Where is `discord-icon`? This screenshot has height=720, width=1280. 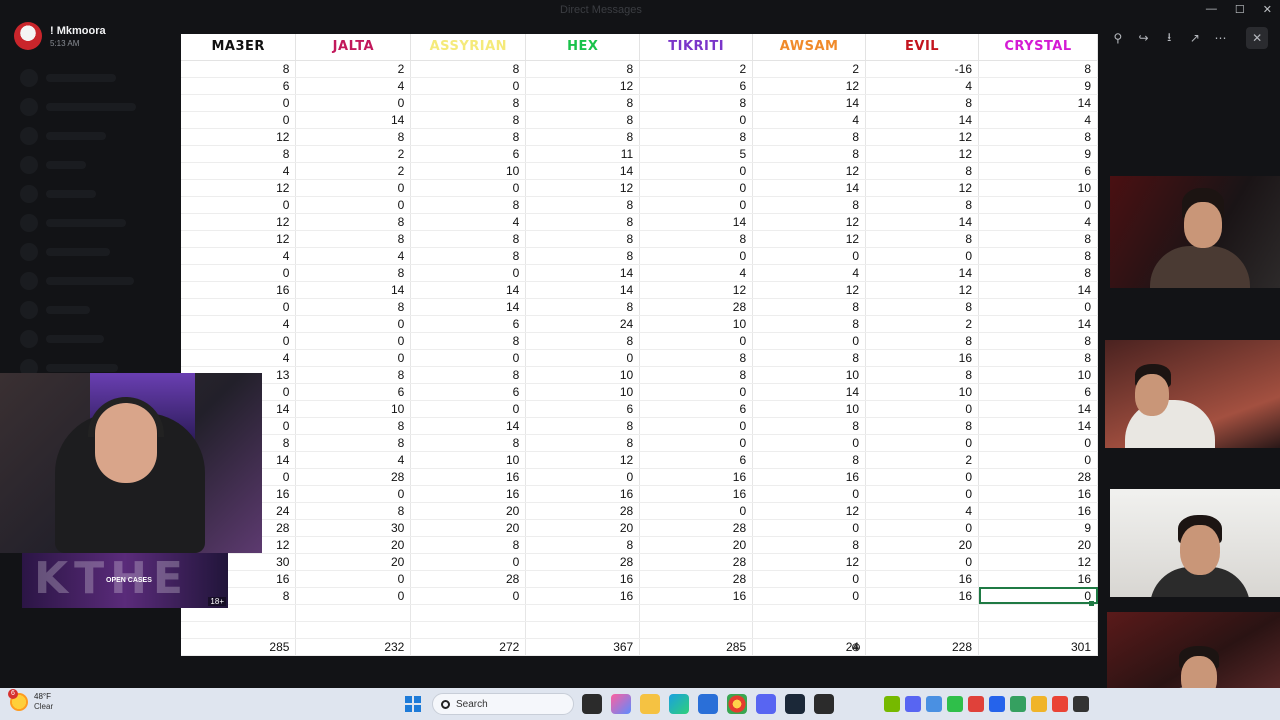 discord-icon is located at coordinates (766, 704).